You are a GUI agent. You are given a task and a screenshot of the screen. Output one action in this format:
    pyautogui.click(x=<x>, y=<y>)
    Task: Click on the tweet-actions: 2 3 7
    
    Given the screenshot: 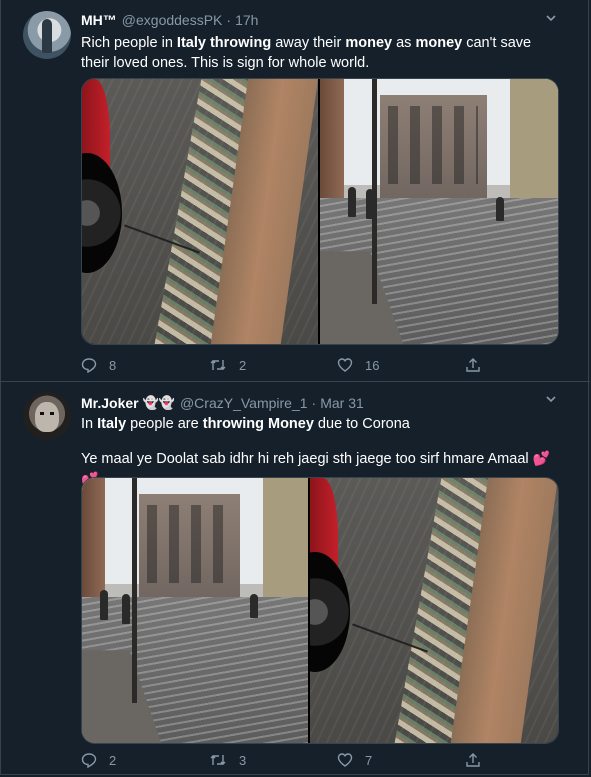 What is the action you would take?
    pyautogui.click(x=325, y=760)
    